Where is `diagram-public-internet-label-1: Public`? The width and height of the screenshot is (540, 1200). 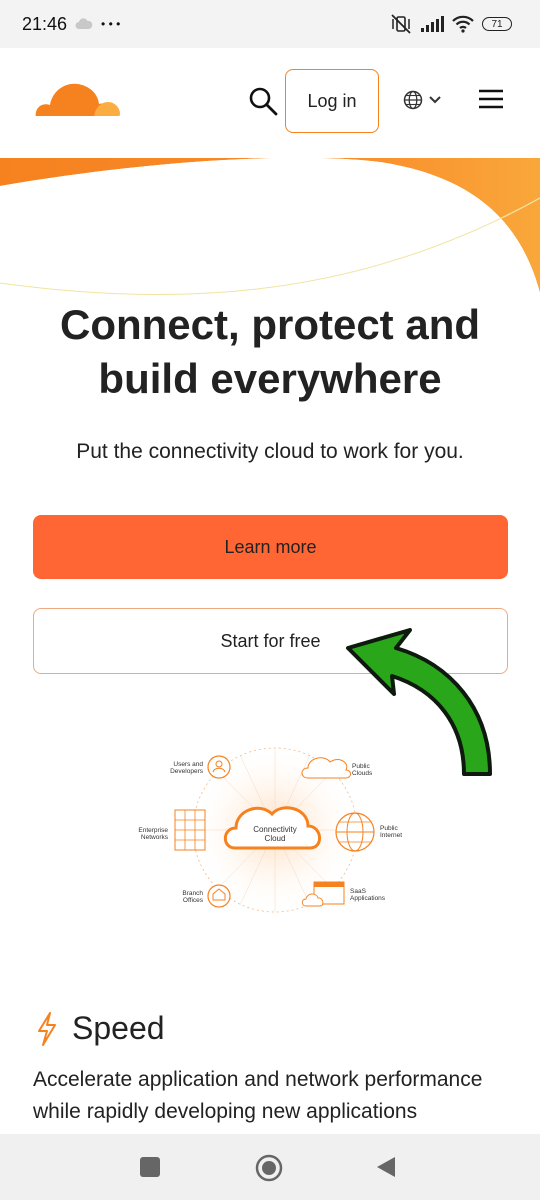 diagram-public-internet-label-1: Public is located at coordinates (389, 828).